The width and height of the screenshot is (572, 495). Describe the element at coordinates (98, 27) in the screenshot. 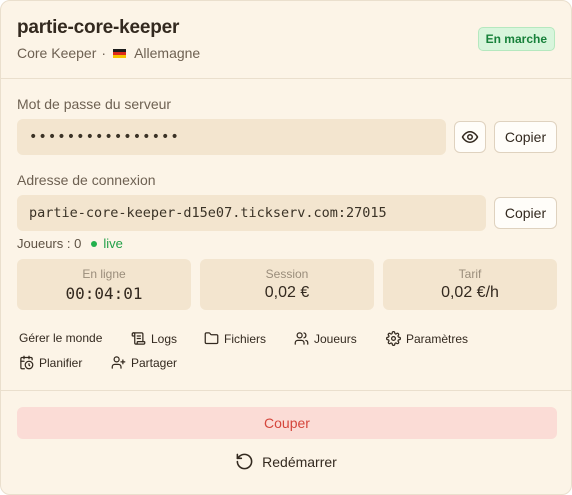

I see `server-name: partie-core-keeper` at that location.